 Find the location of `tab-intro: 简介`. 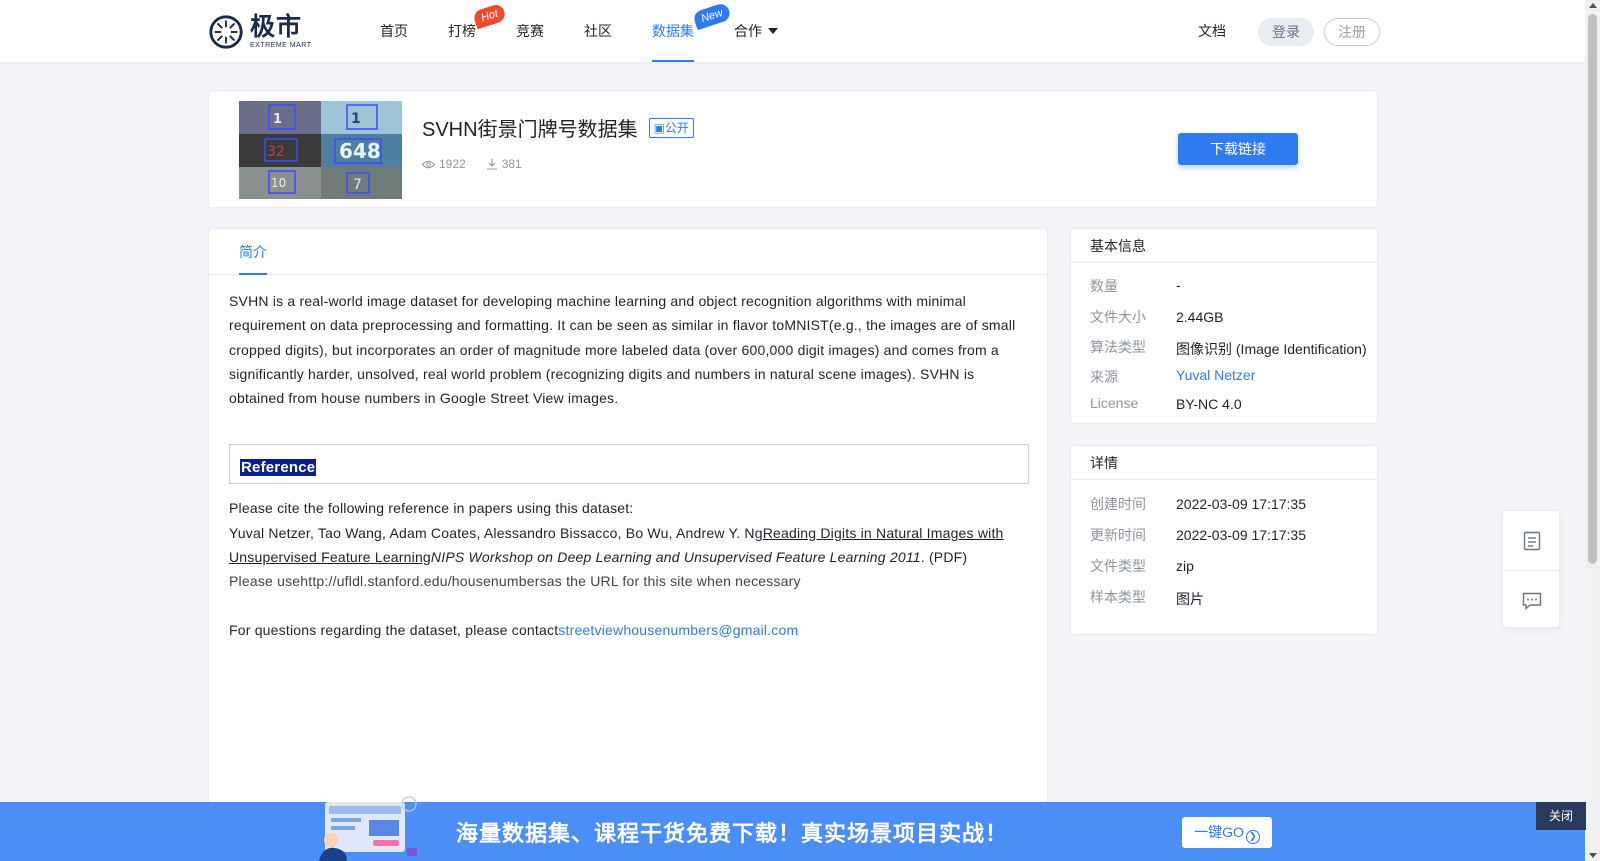

tab-intro: 简介 is located at coordinates (253, 252).